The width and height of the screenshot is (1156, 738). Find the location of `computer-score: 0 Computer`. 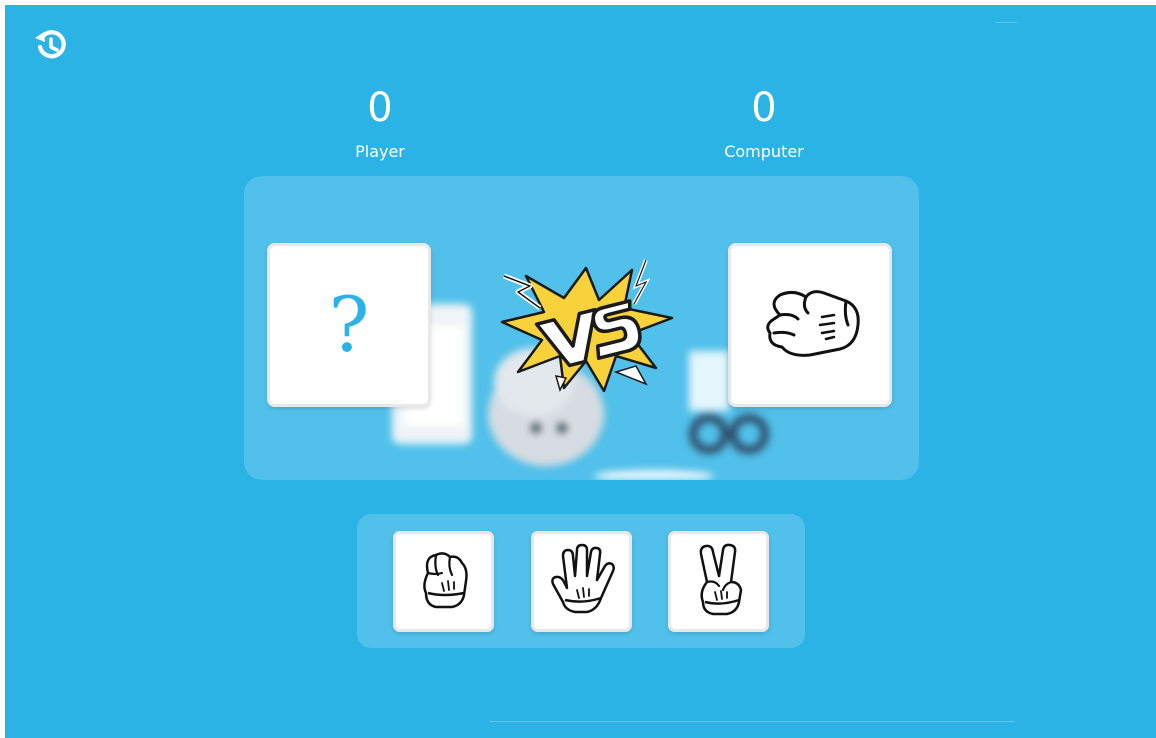

computer-score: 0 Computer is located at coordinates (764, 124).